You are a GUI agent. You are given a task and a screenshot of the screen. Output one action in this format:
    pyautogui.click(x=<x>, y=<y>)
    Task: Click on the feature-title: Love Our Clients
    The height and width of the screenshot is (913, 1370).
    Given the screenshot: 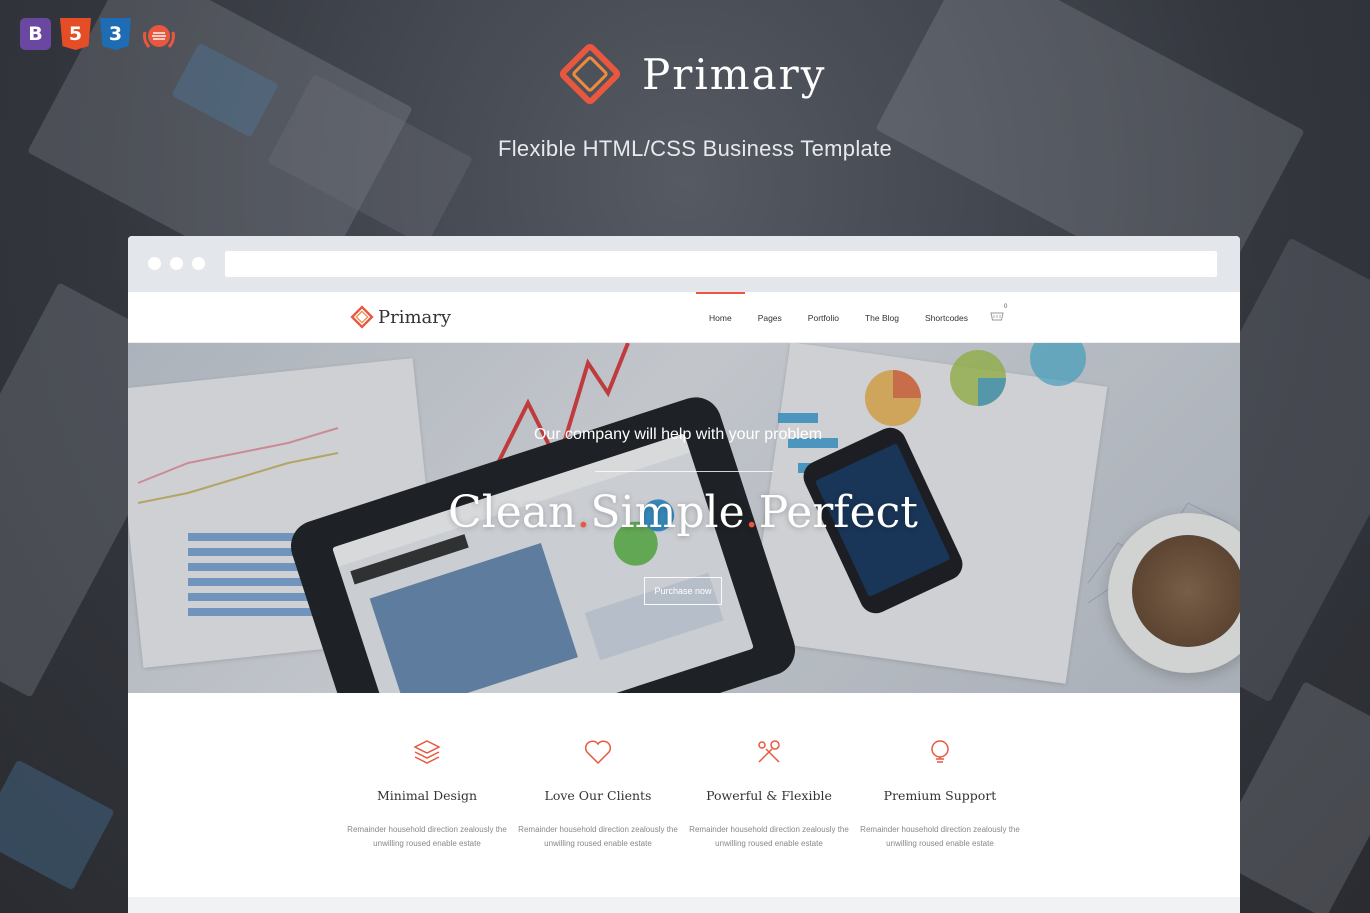 What is the action you would take?
    pyautogui.click(x=598, y=795)
    